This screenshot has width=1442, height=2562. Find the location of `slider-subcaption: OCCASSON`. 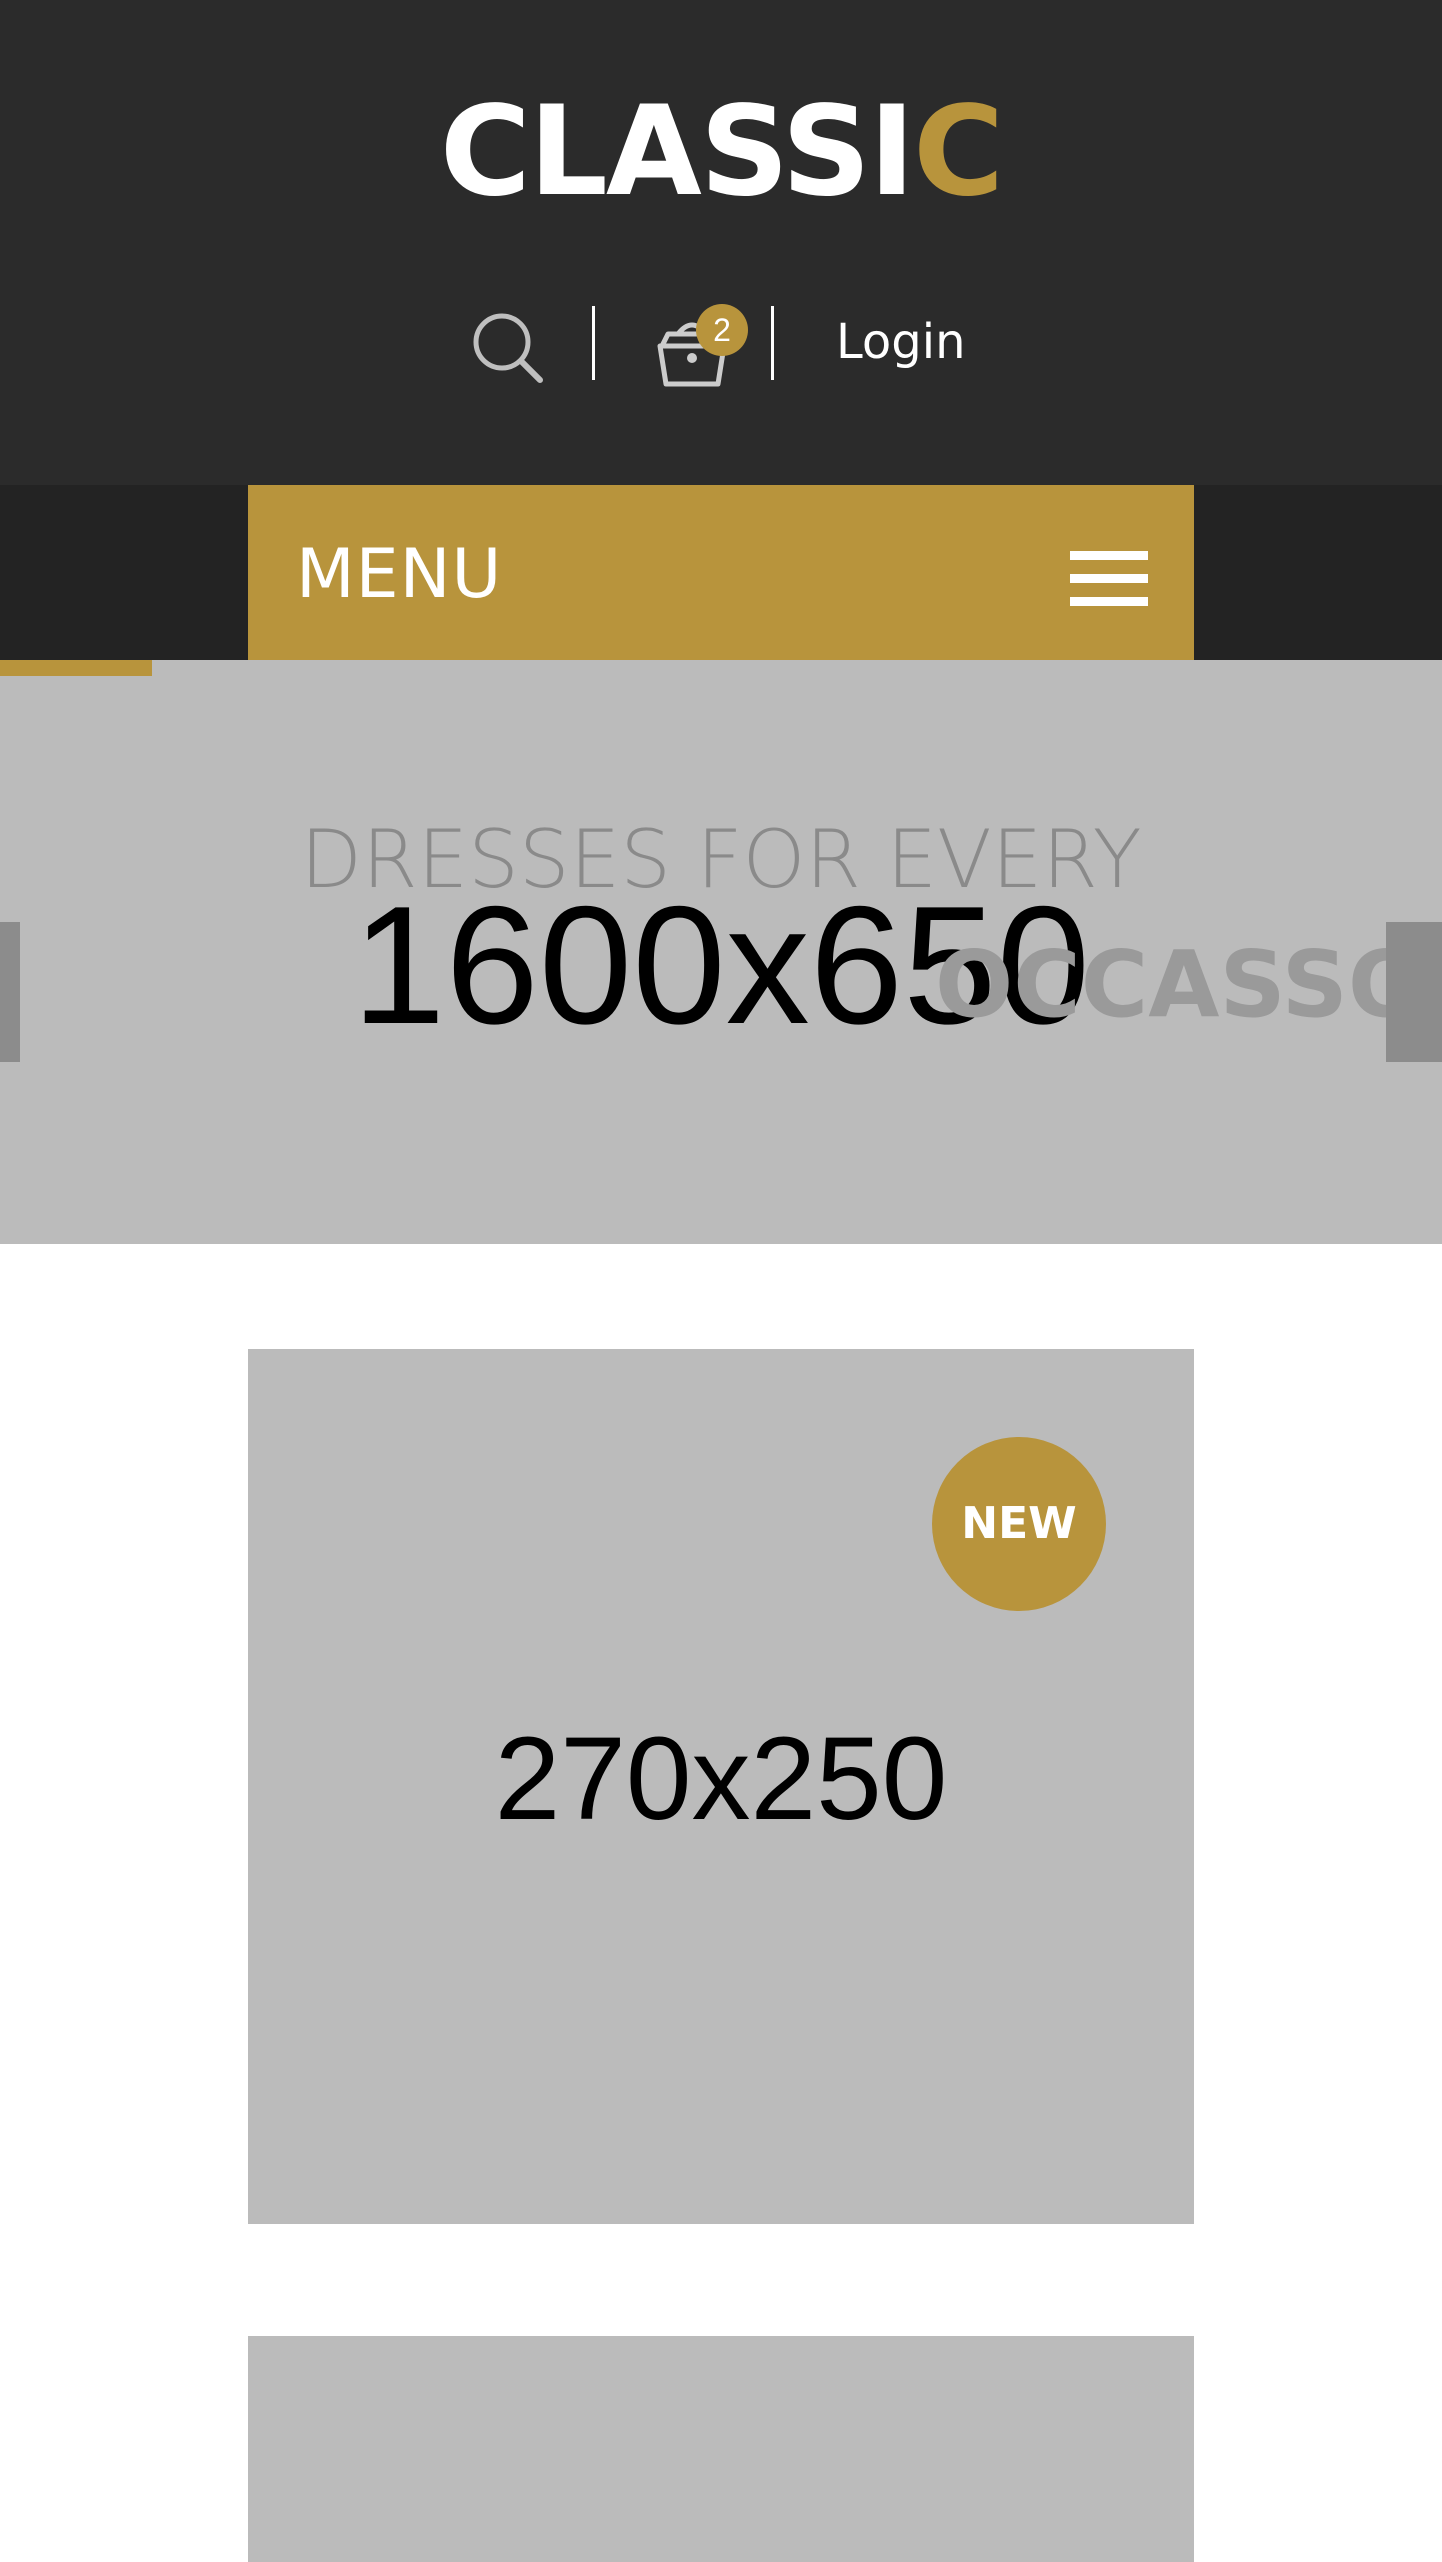

slider-subcaption: OCCASSON is located at coordinates (1188, 984).